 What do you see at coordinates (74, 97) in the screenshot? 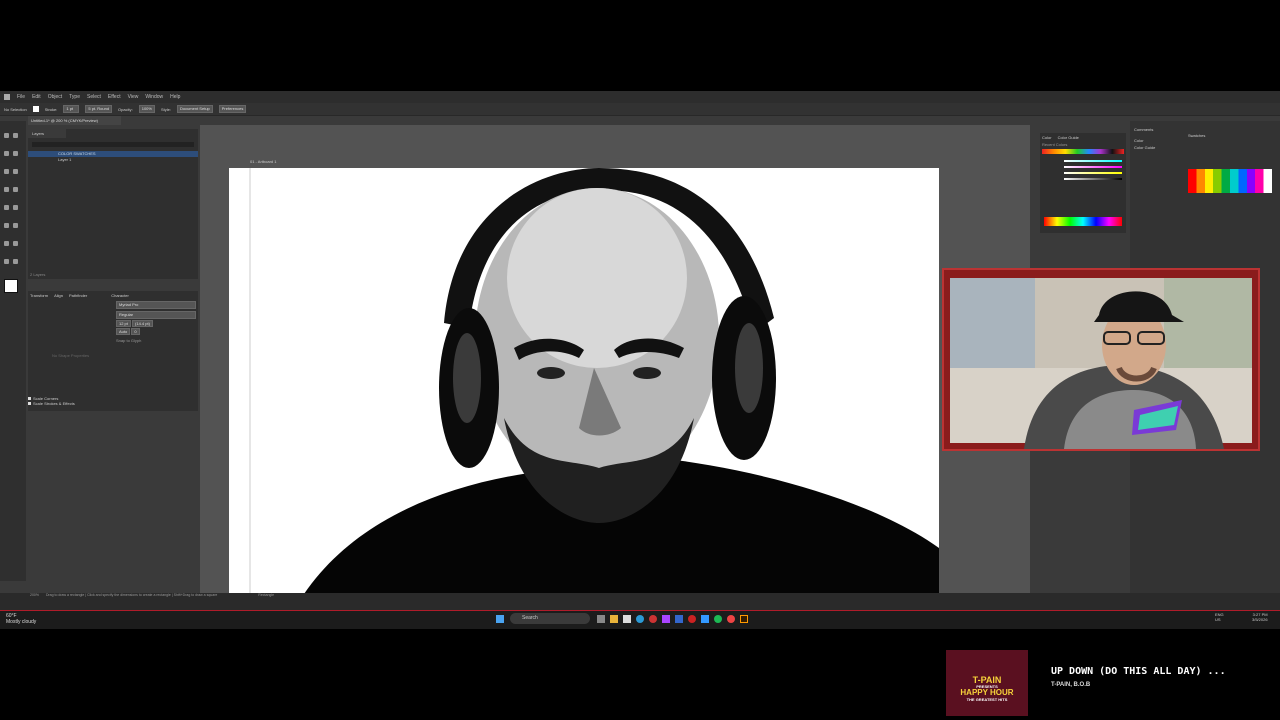
I see `menu-type: Type` at bounding box center [74, 97].